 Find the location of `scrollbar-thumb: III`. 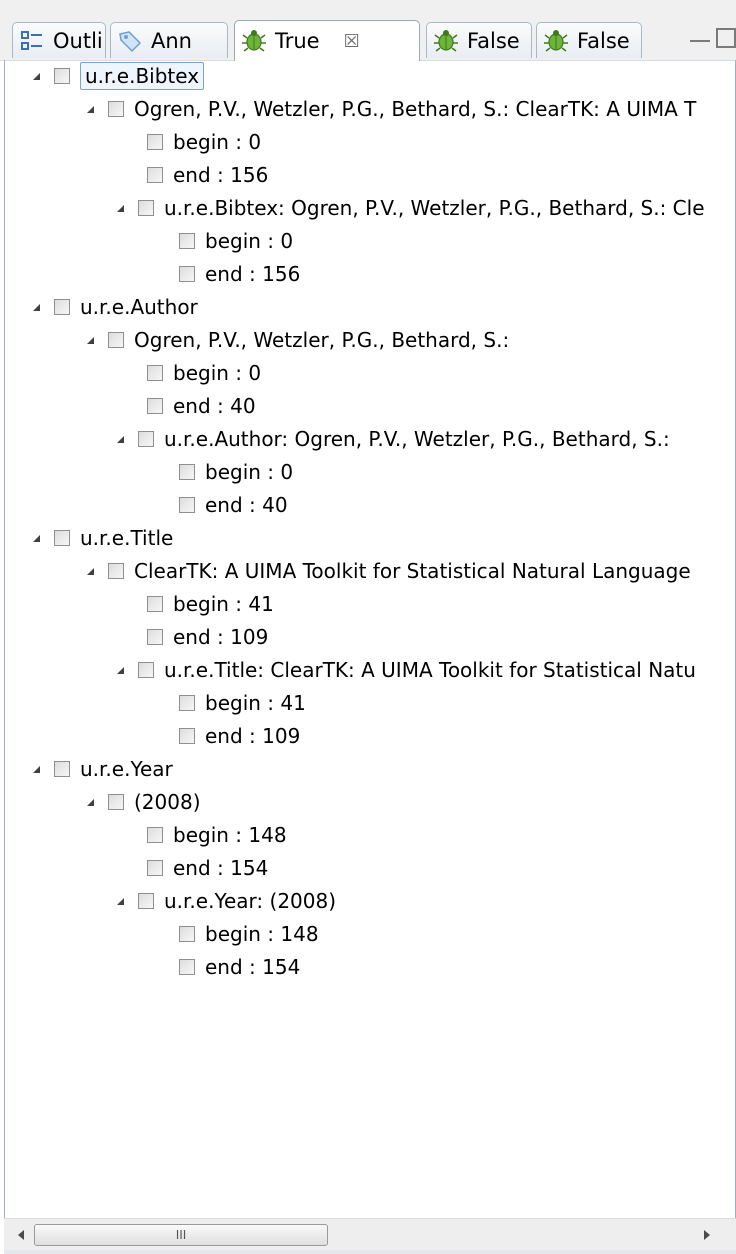

scrollbar-thumb: III is located at coordinates (181, 1235).